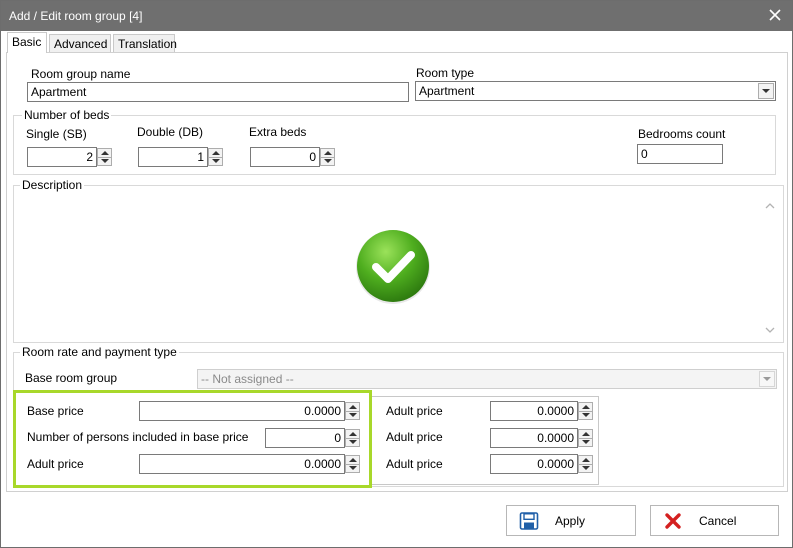 The image size is (793, 548). What do you see at coordinates (352, 411) in the screenshot?
I see `base-price-spin` at bounding box center [352, 411].